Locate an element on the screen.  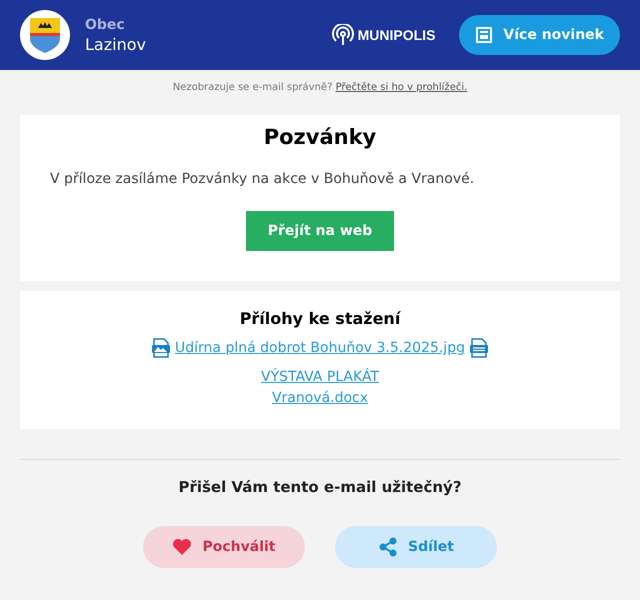
brand-name: MUNIPOLIS is located at coordinates (397, 35).